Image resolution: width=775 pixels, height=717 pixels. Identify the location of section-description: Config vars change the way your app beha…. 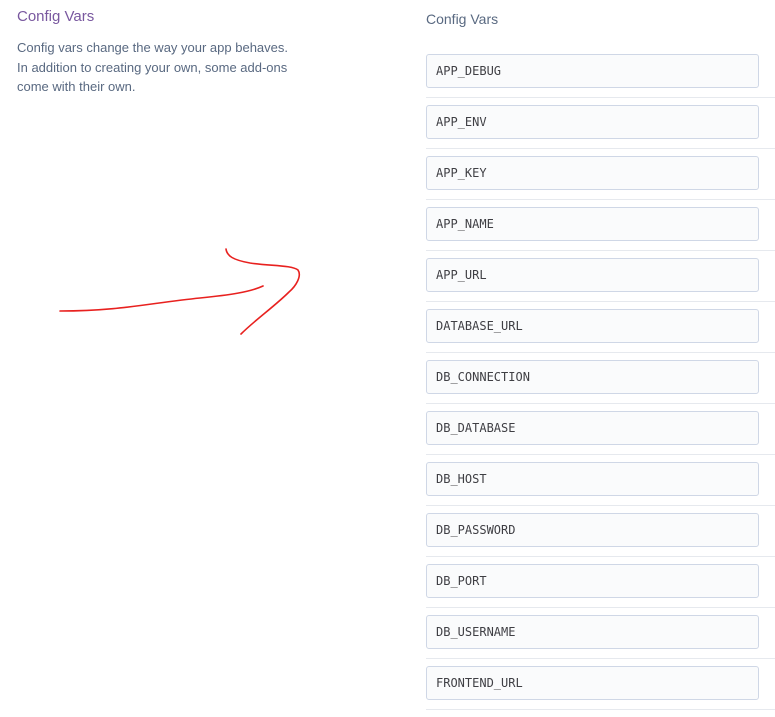
(153, 67).